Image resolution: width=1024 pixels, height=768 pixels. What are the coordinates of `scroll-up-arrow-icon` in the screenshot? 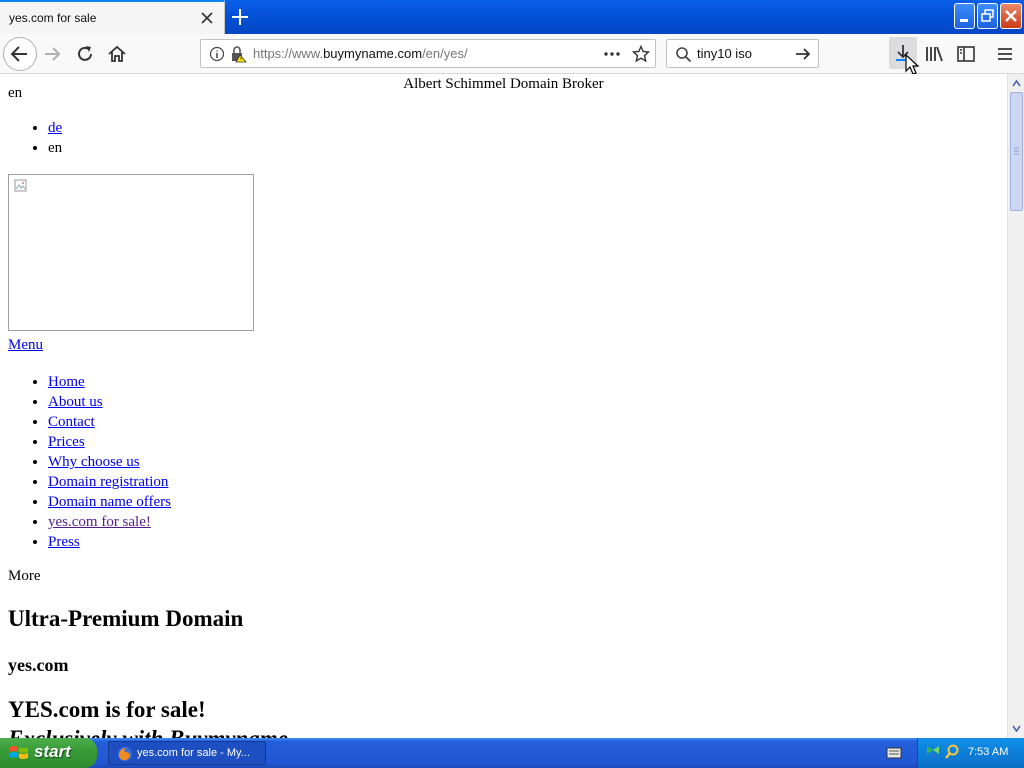 It's located at (1016, 83).